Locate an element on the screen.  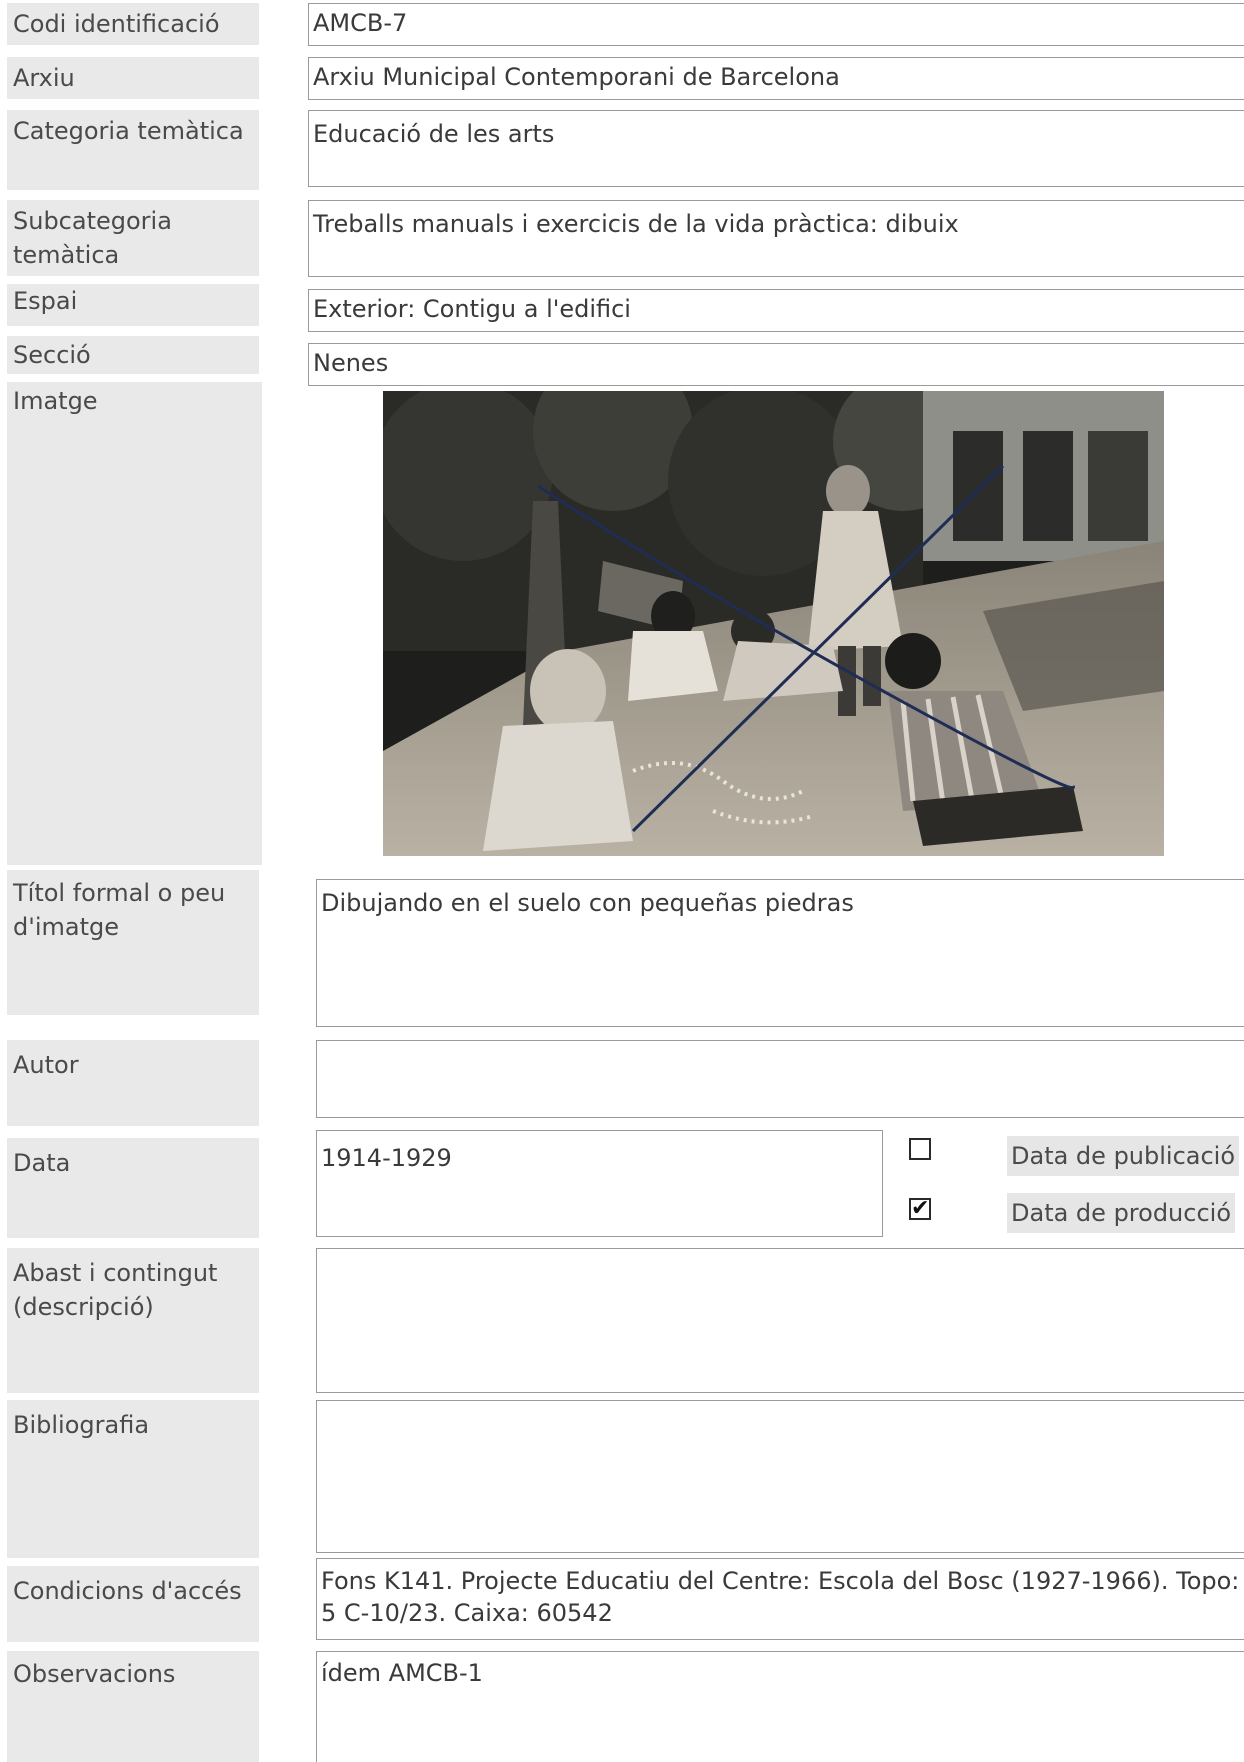
checkbox-data-publicacio is located at coordinates (920, 1149).